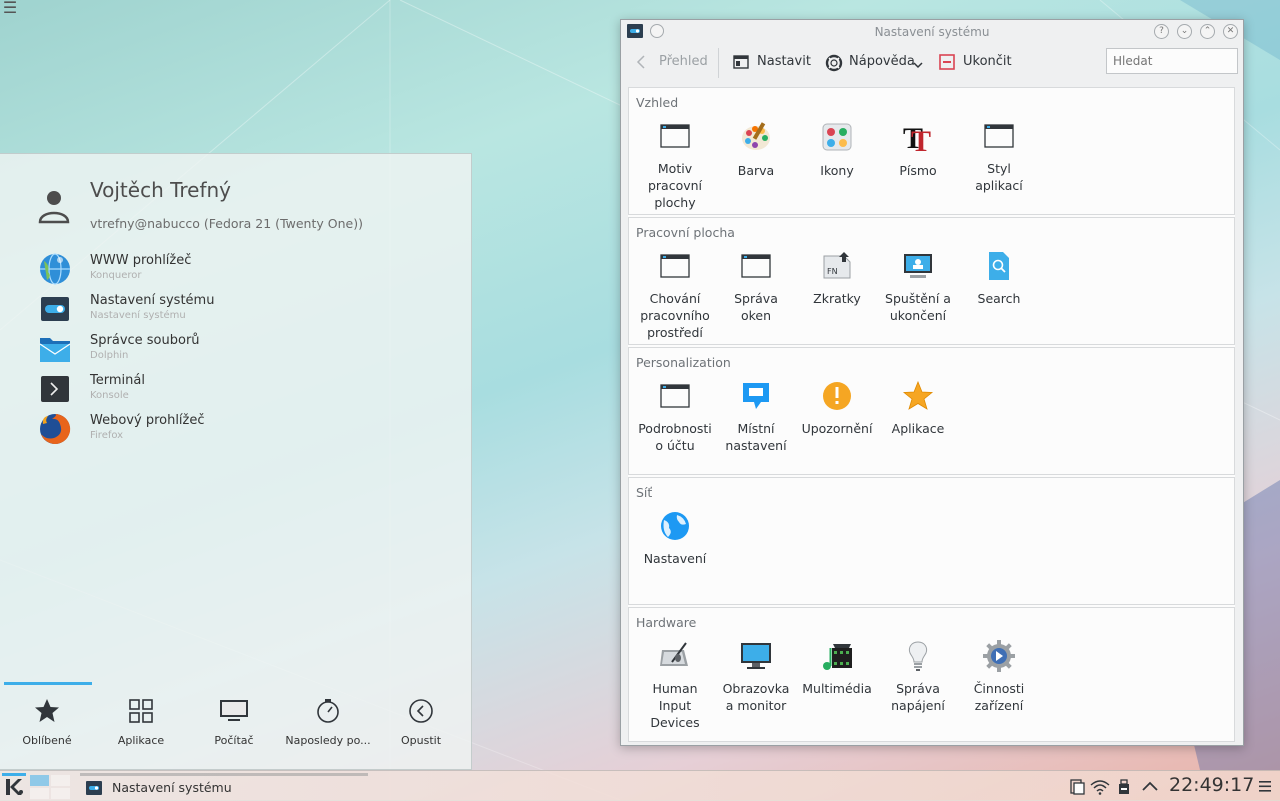  What do you see at coordinates (1161, 31) in the screenshot?
I see `help-button: ?` at bounding box center [1161, 31].